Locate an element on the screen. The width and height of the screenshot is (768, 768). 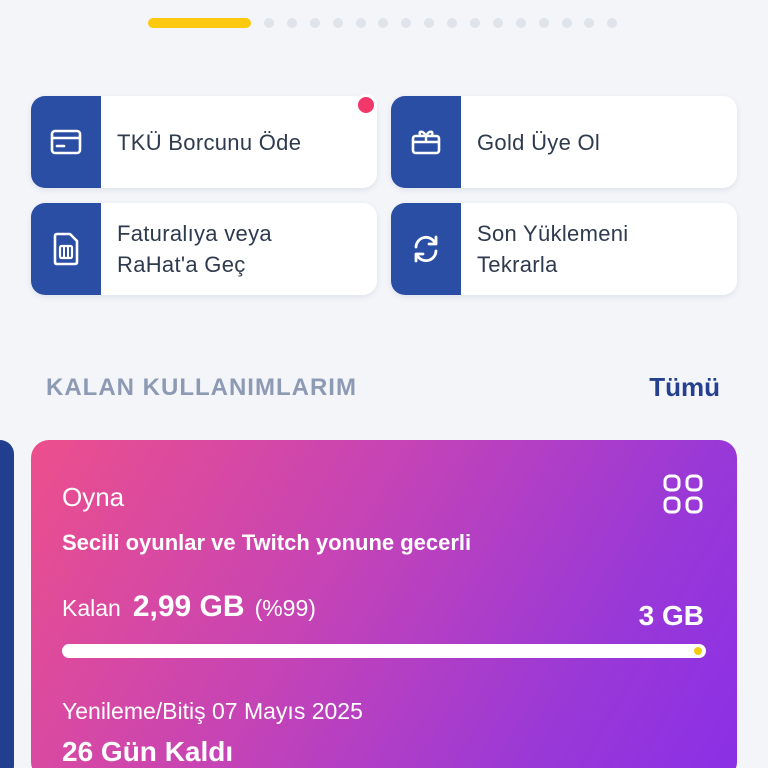
grid-icon is located at coordinates (683, 496).